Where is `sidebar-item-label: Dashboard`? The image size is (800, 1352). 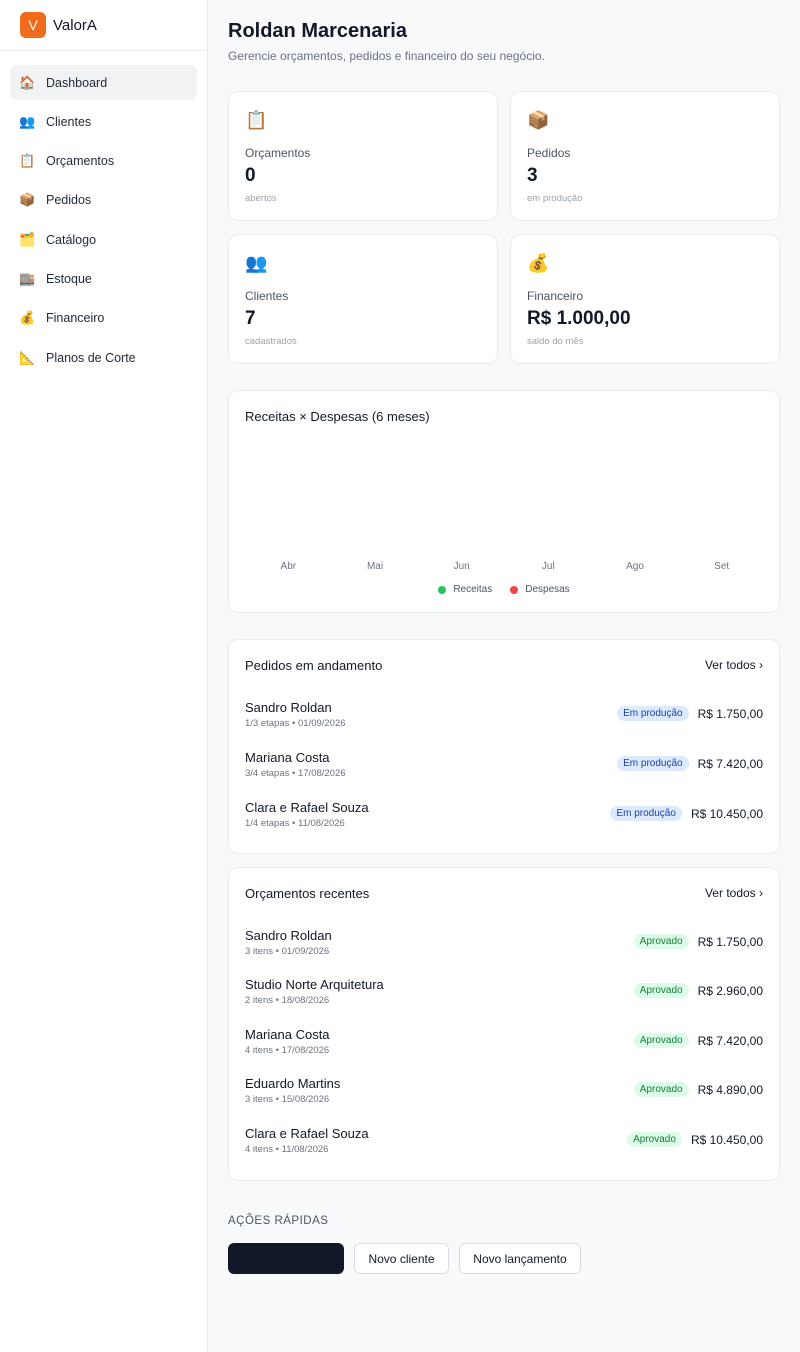 sidebar-item-label: Dashboard is located at coordinates (77, 82).